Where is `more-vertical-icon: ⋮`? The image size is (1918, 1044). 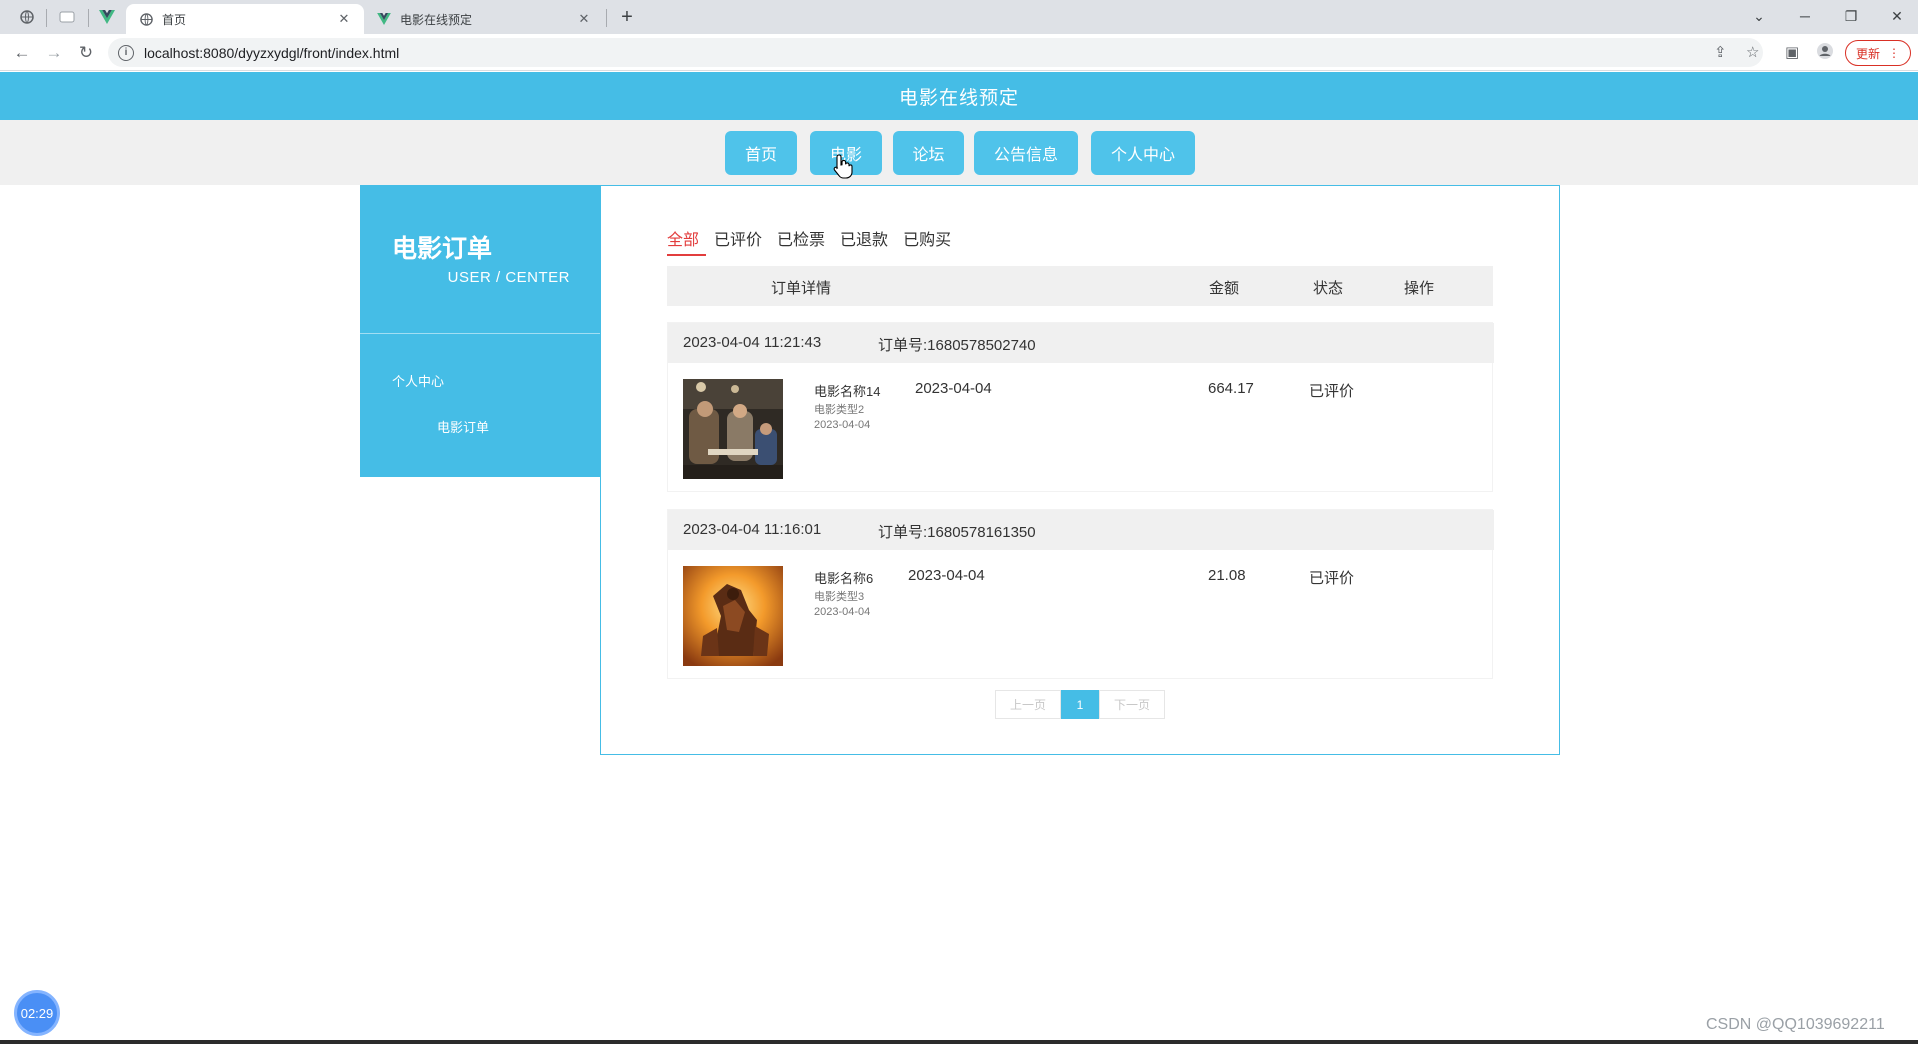
more-vertical-icon: ⋮ is located at coordinates (1894, 53).